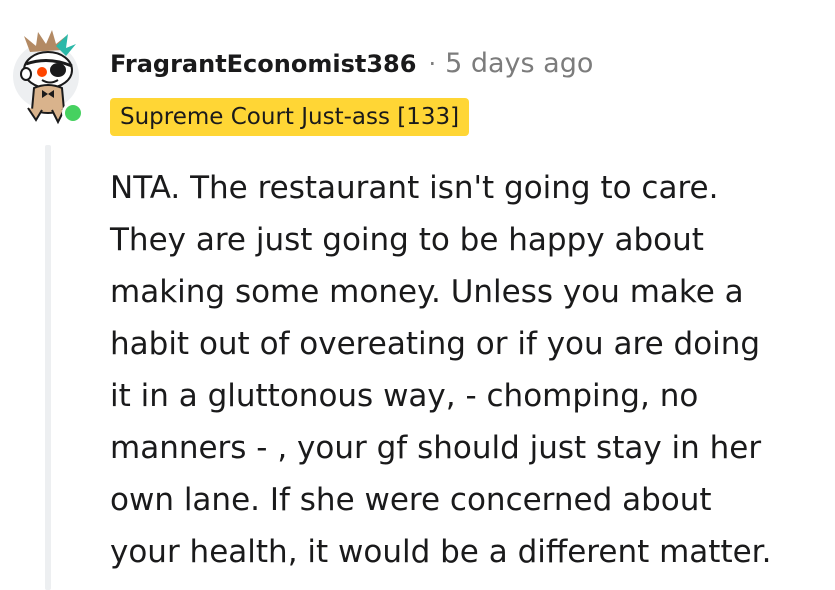 This screenshot has height=590, width=835. Describe the element at coordinates (407, 240) in the screenshot. I see `comment-body-line: They are just going to be happy about` at that location.